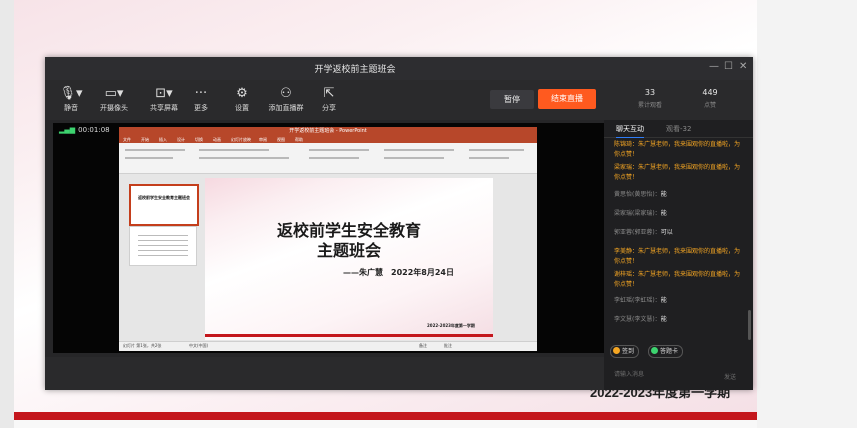  Describe the element at coordinates (630, 131) in the screenshot. I see `tab-chat-interaction: 聊天互动` at that location.